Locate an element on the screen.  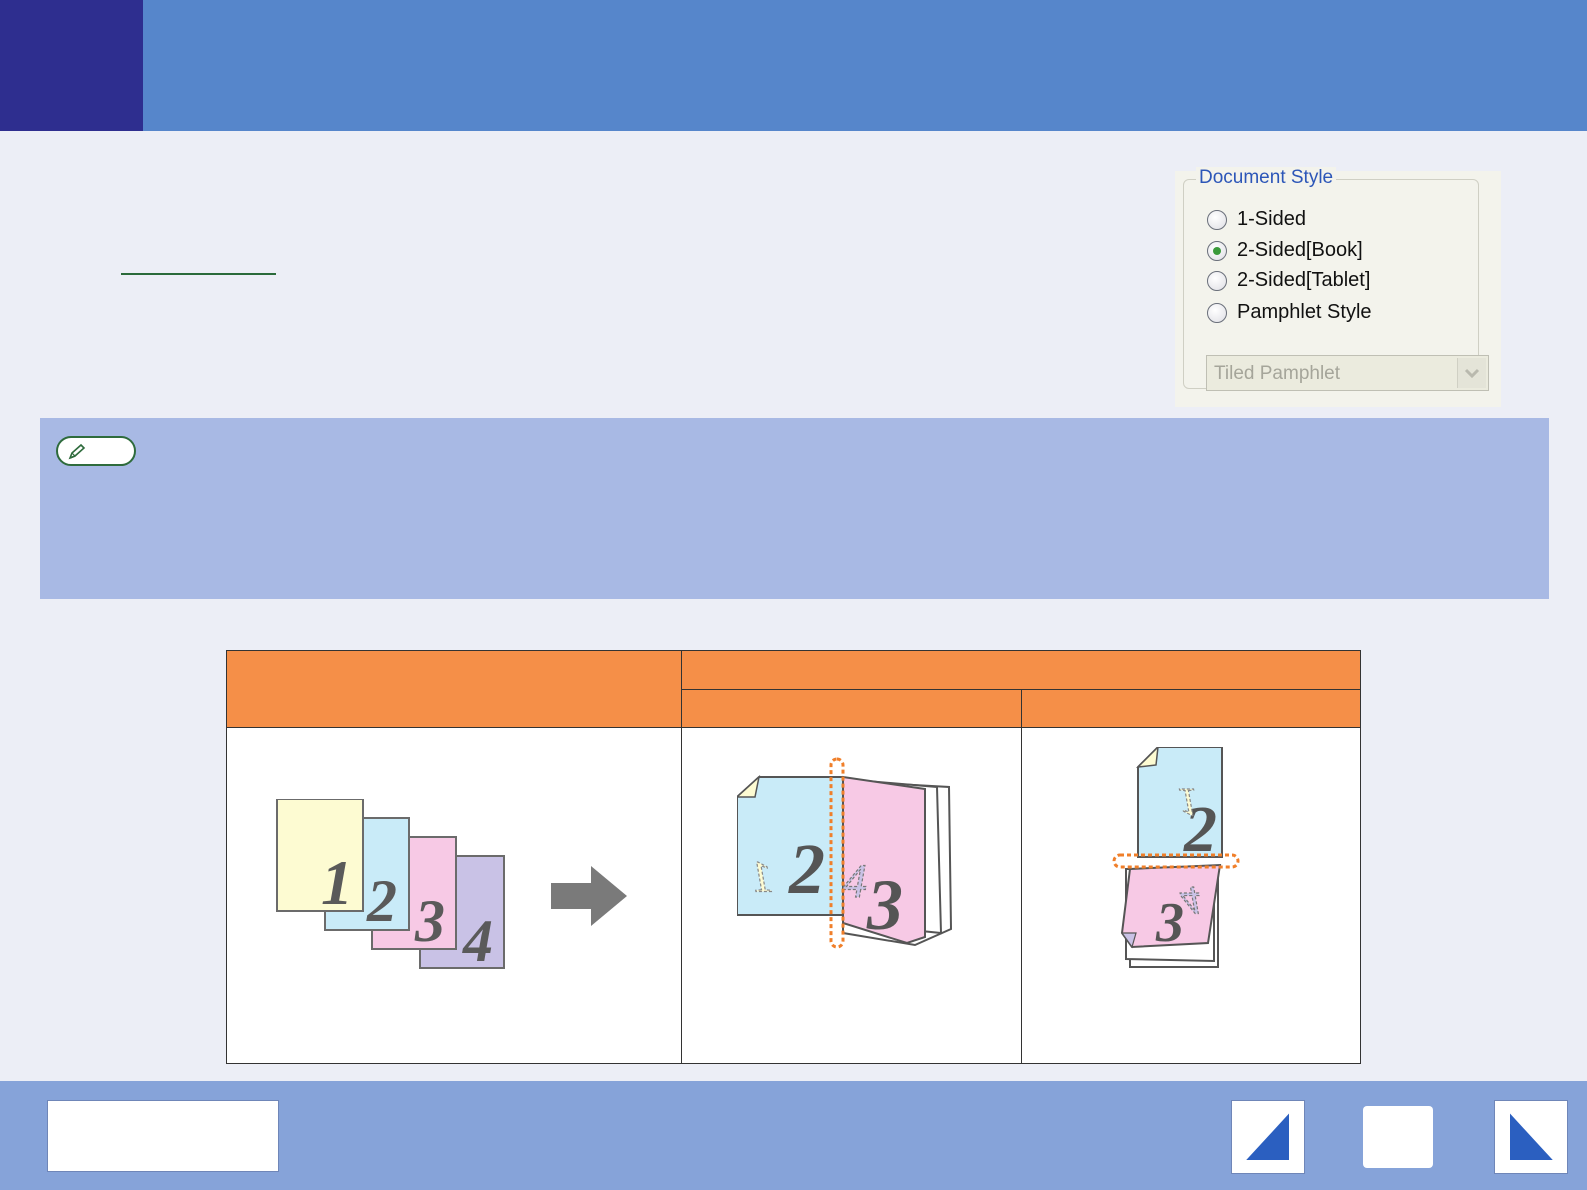
return-button is located at coordinates (1398, 1137).